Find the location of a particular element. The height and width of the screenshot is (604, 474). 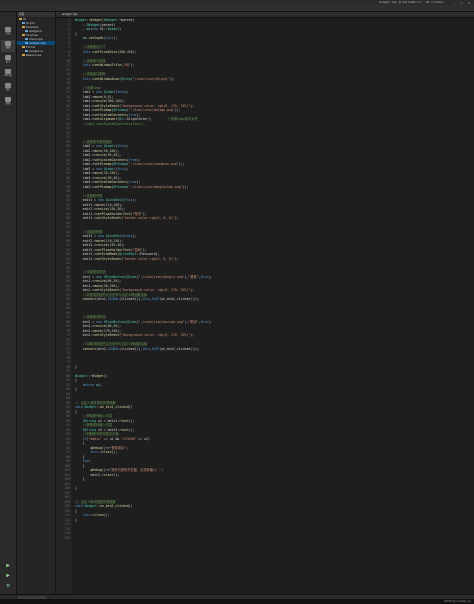

code-line: lab2->move(50,200); is located at coordinates (97, 151).